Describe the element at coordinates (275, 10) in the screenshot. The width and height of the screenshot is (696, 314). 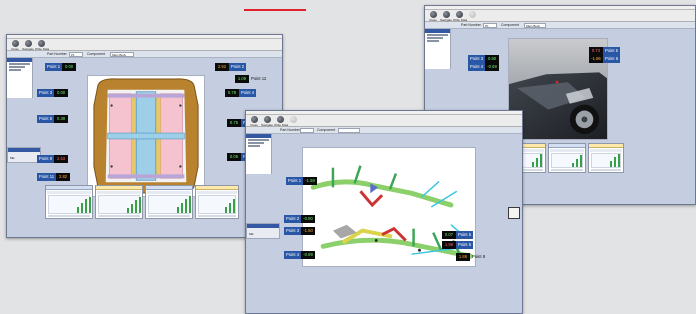
I see `highlight-rule` at that location.